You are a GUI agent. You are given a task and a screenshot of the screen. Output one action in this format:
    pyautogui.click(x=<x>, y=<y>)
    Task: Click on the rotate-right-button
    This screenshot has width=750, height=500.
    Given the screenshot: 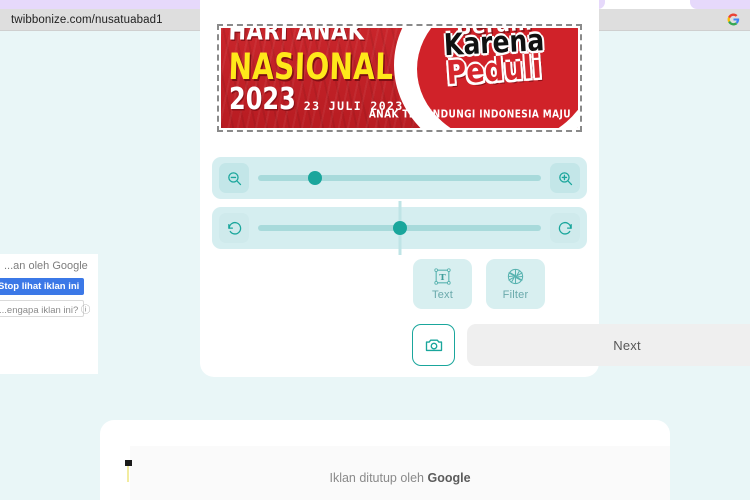 What is the action you would take?
    pyautogui.click(x=565, y=228)
    